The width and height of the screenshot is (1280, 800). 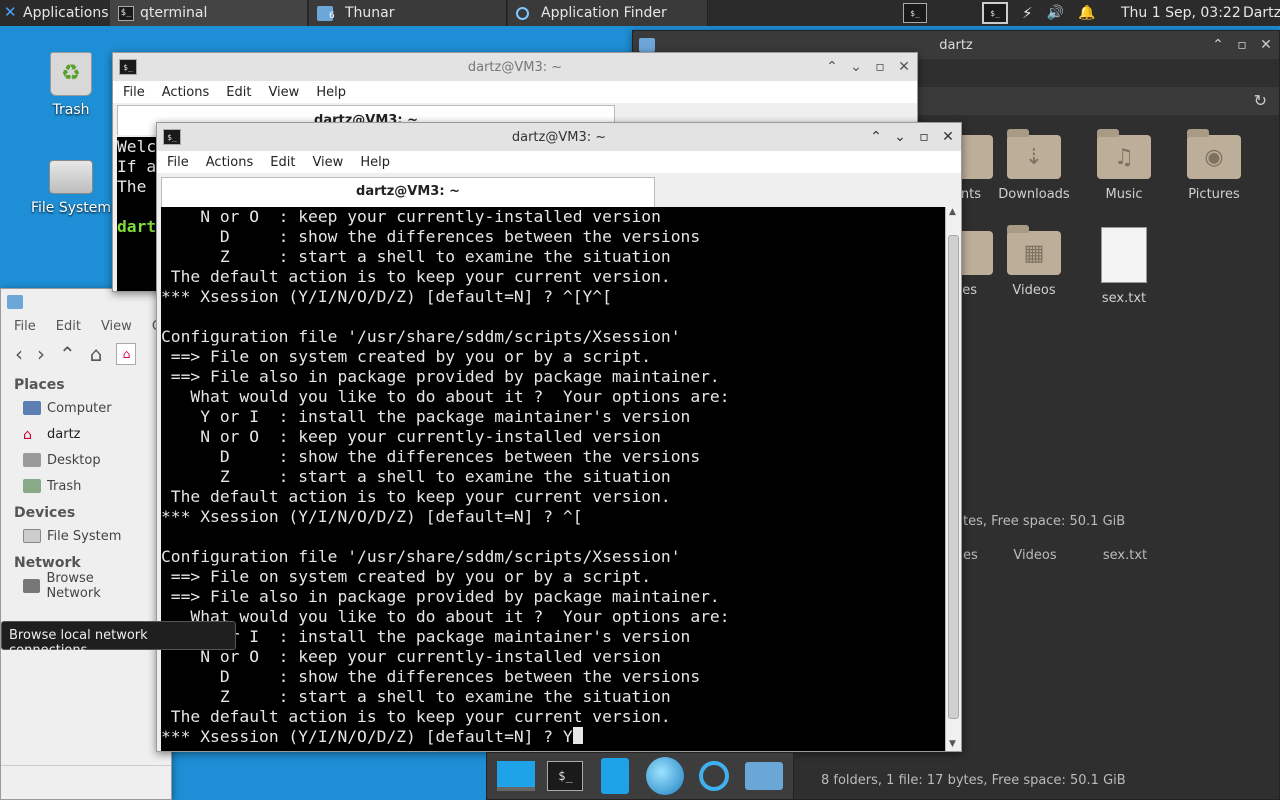 What do you see at coordinates (1260, 100) in the screenshot?
I see `reload-icon: ↻` at bounding box center [1260, 100].